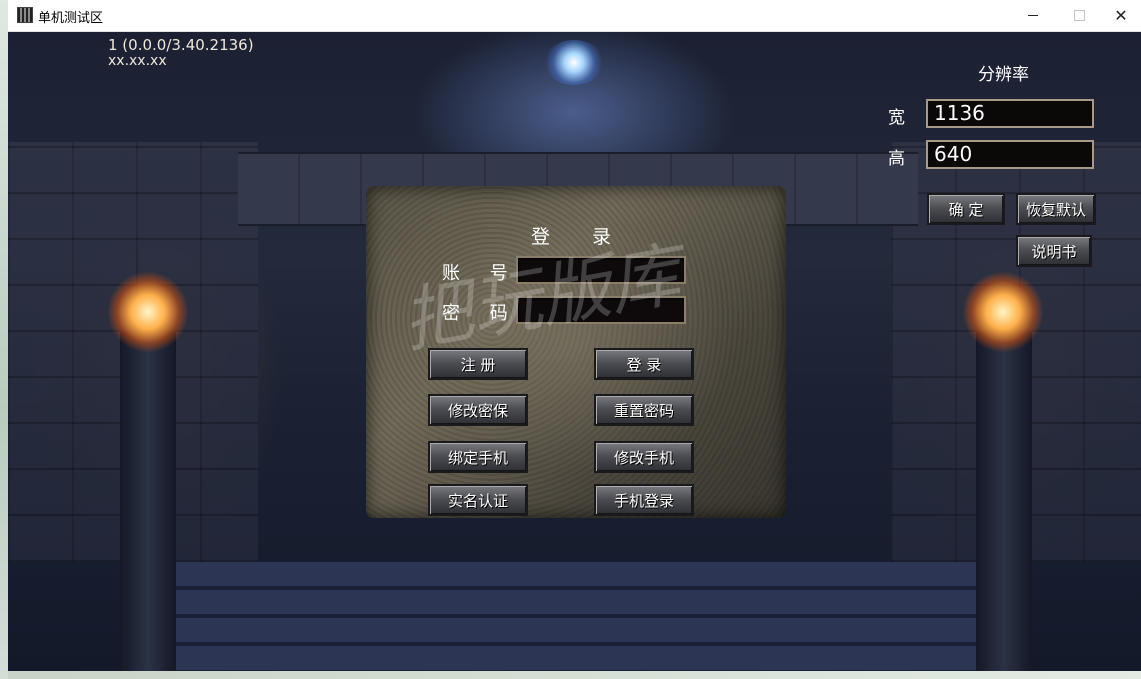 Image resolution: width=1141 pixels, height=679 pixels. What do you see at coordinates (1004, 501) in the screenshot?
I see `lamp-pillar-right` at bounding box center [1004, 501].